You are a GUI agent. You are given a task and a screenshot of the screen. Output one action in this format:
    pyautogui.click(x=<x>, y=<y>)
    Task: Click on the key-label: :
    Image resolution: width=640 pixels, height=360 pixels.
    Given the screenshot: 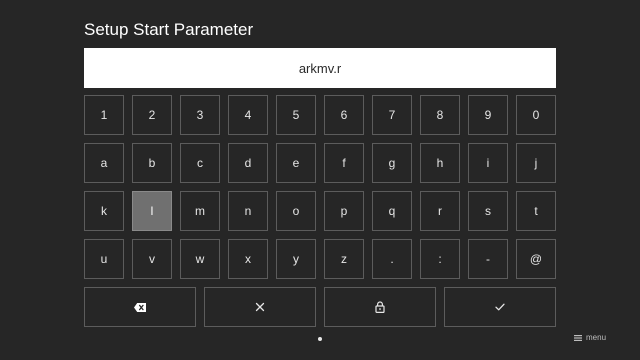 What is the action you would take?
    pyautogui.click(x=440, y=259)
    